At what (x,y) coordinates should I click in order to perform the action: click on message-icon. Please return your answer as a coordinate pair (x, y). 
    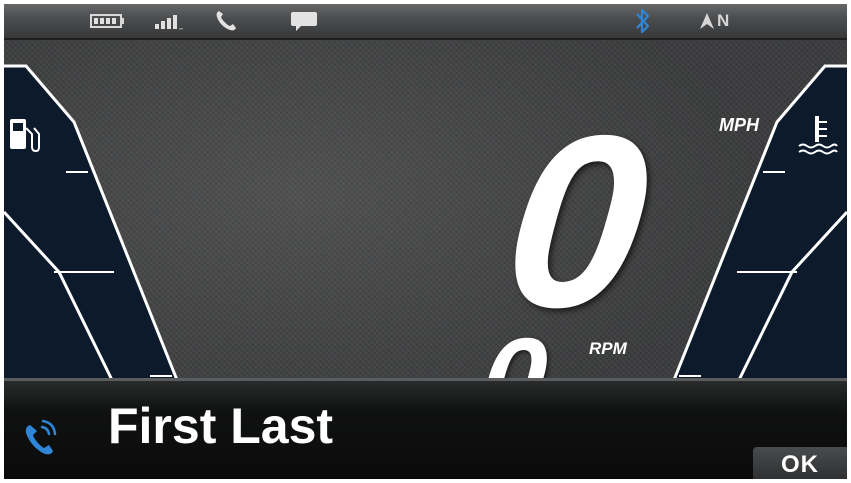
    Looking at the image, I should click on (304, 21).